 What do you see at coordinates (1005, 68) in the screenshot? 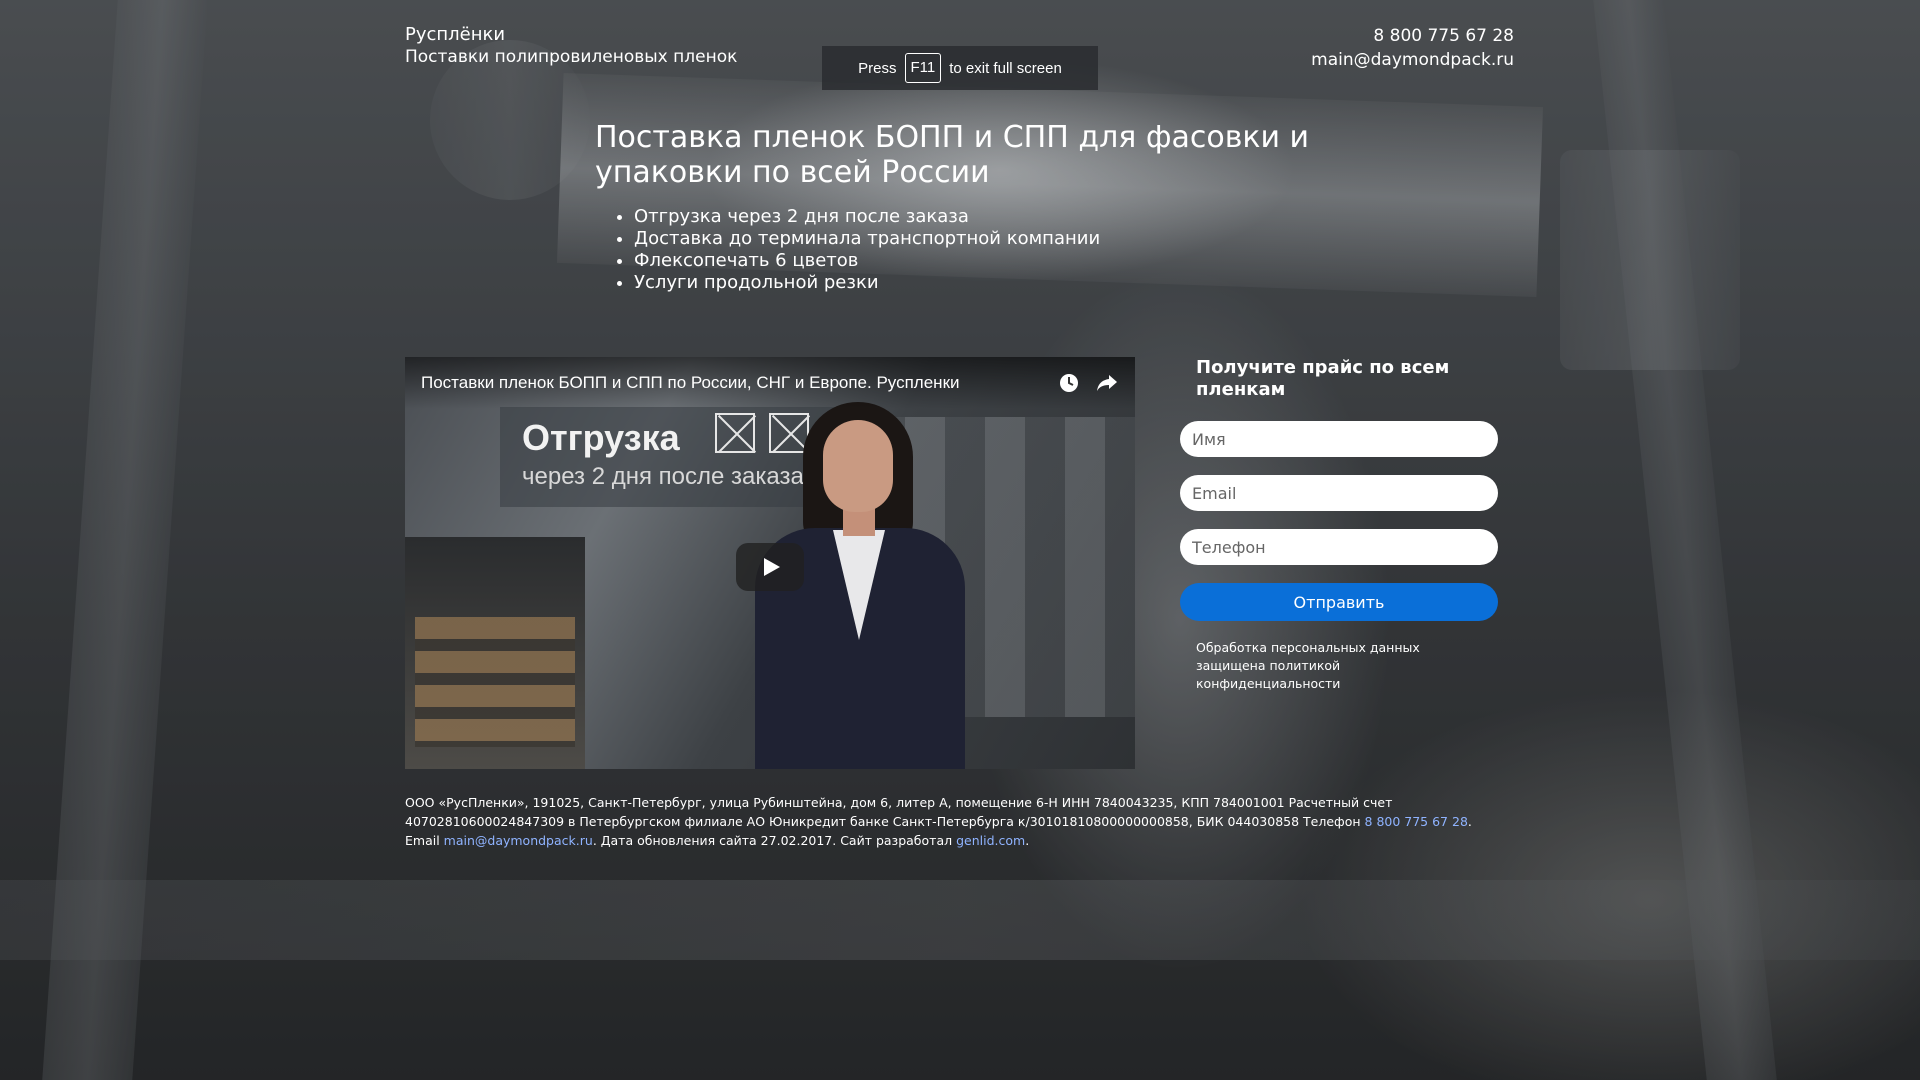
I see `fullscreen-suffix-text: to exit full screen` at bounding box center [1005, 68].